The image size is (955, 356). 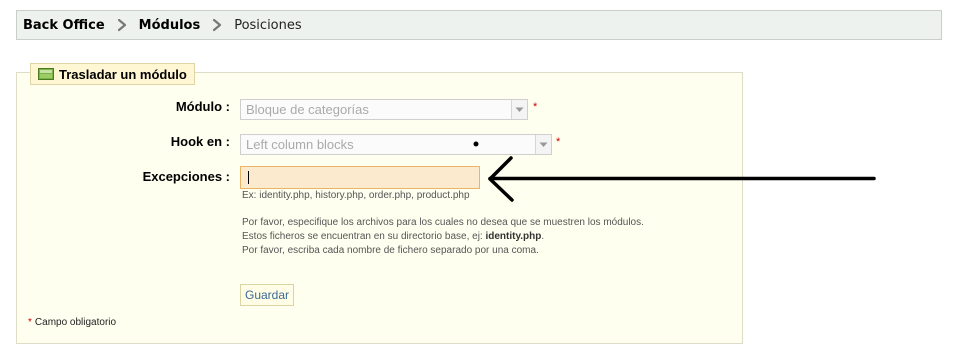 I want to click on required-field-note: * Campo obligatorio, so click(x=72, y=322).